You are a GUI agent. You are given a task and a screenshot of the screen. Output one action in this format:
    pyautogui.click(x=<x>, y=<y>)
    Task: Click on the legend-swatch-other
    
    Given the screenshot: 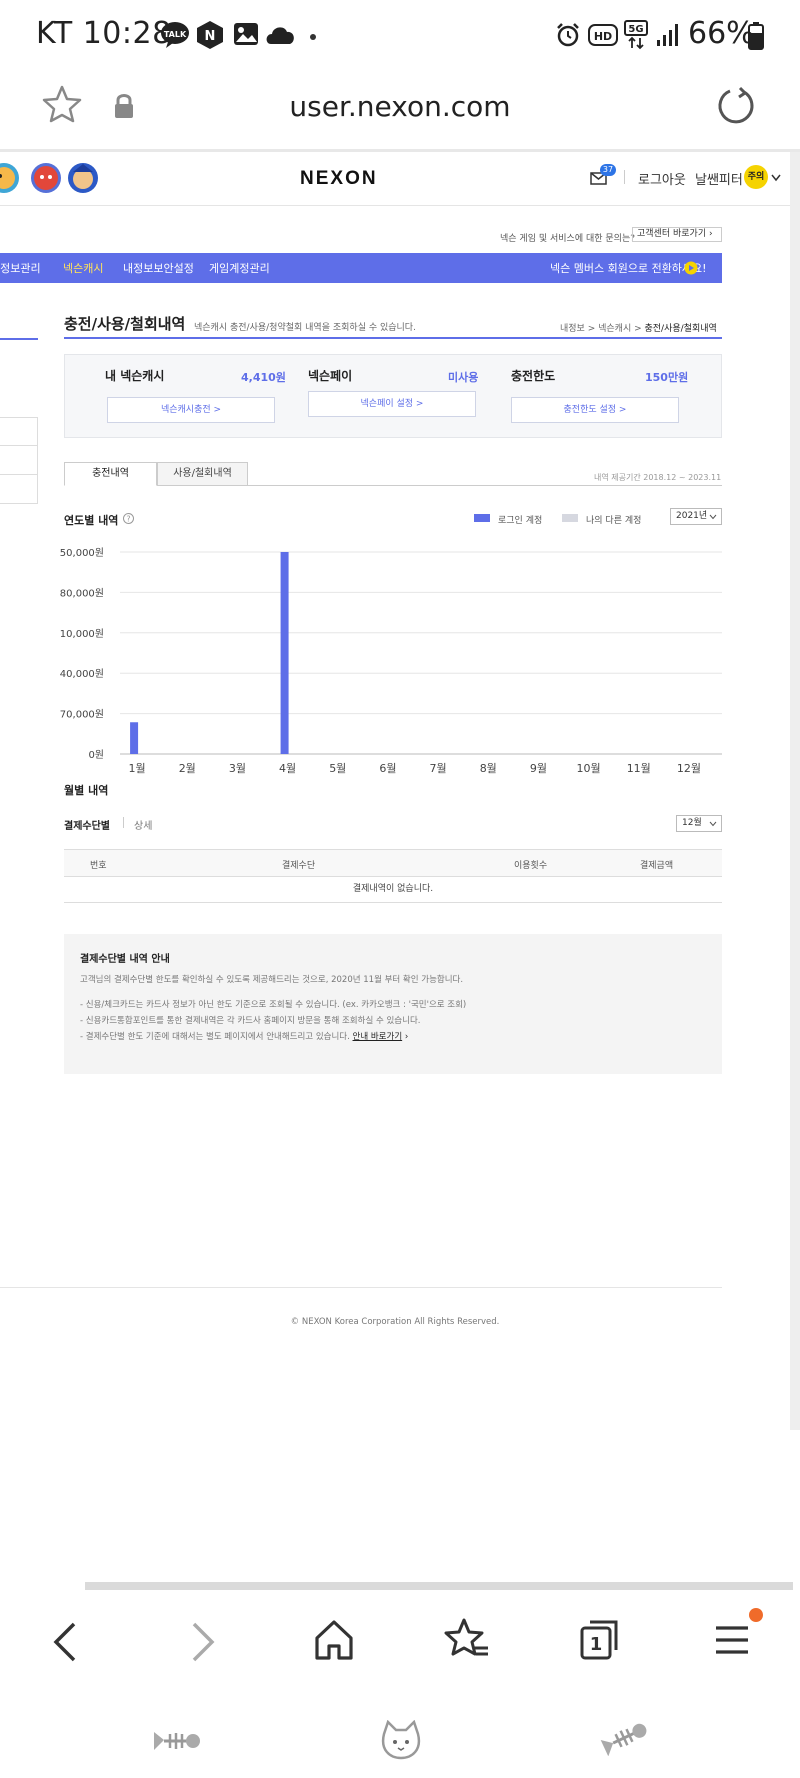 What is the action you would take?
    pyautogui.click(x=570, y=518)
    